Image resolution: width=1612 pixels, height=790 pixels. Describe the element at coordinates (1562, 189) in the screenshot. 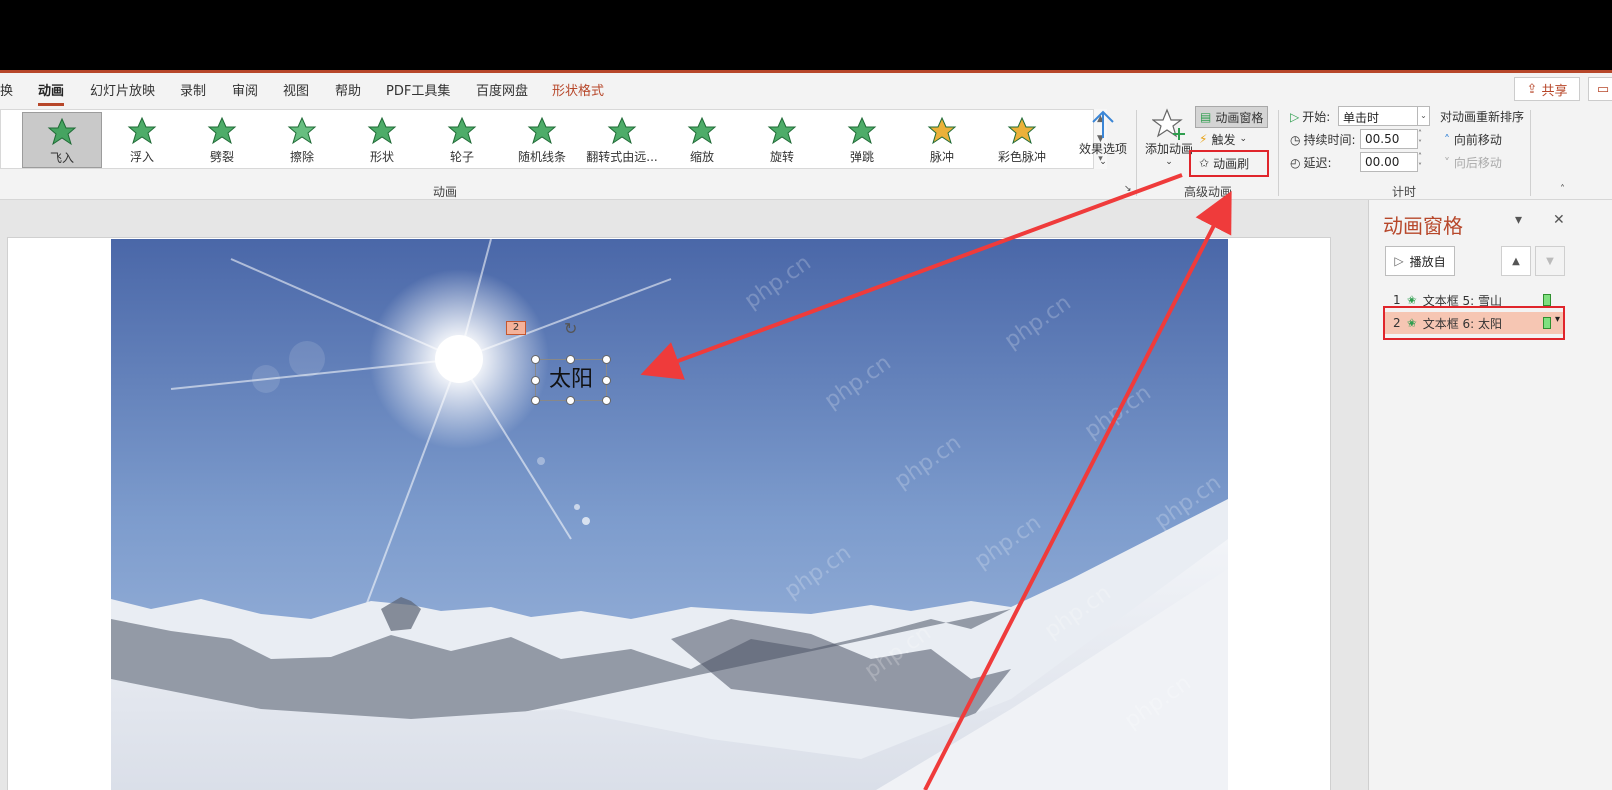

I see `collapse-ribbon-icon: ˄` at that location.